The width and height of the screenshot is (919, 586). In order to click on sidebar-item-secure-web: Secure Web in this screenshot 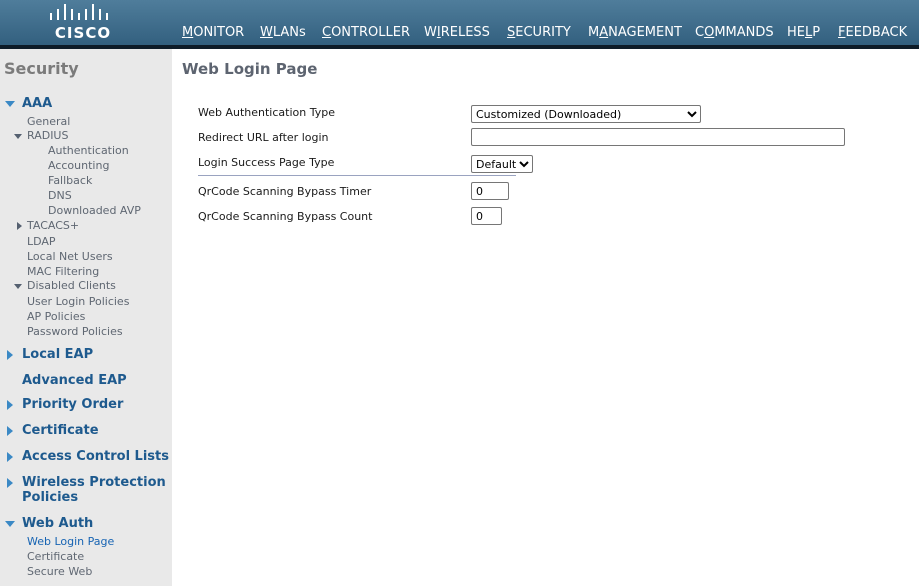, I will do `click(59, 571)`.